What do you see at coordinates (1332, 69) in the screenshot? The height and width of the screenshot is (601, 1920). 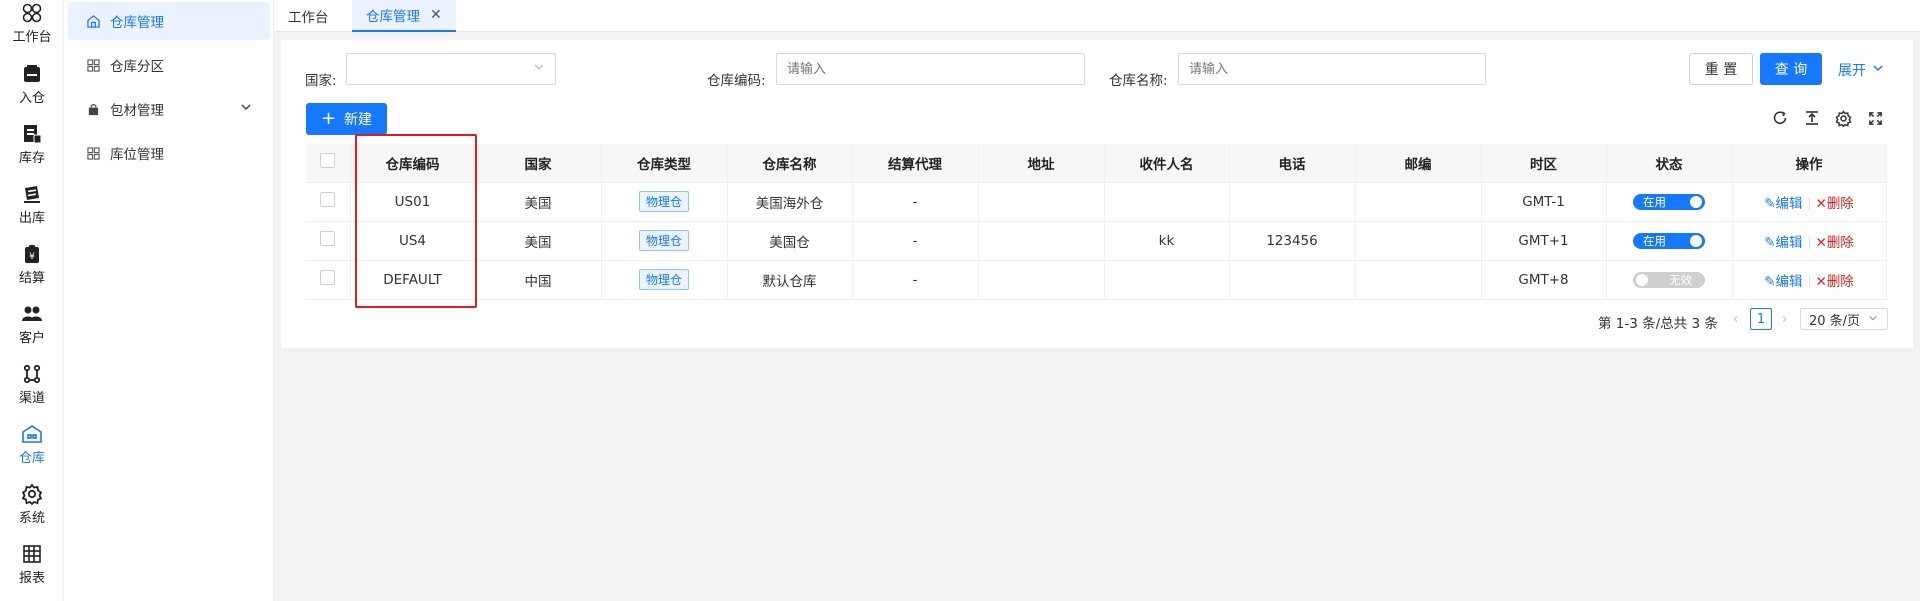 I see `name-input` at bounding box center [1332, 69].